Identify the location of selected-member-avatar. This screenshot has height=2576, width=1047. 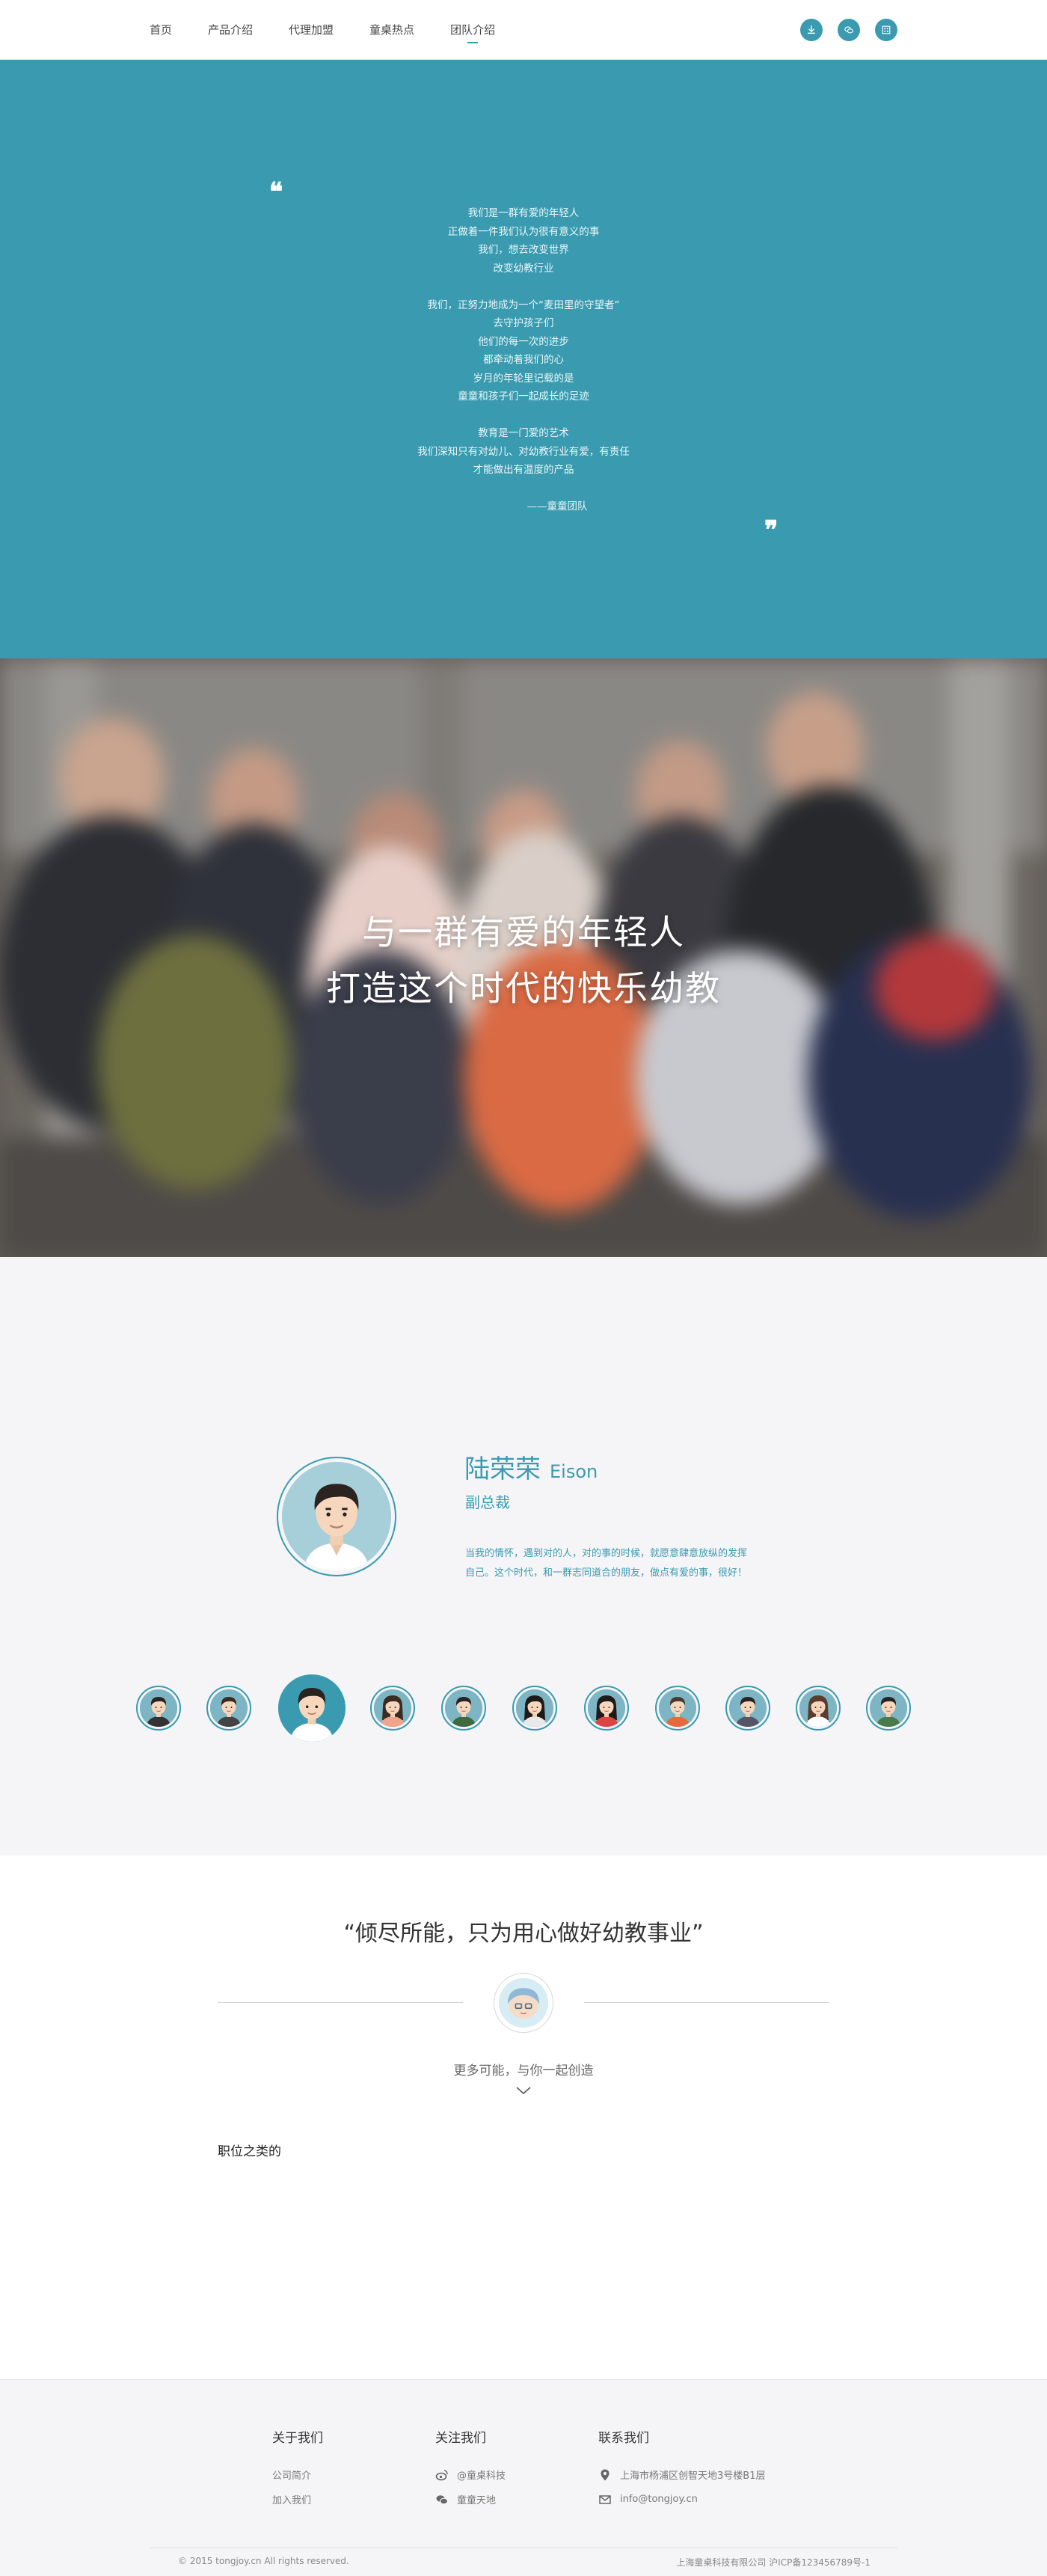
(336, 1516).